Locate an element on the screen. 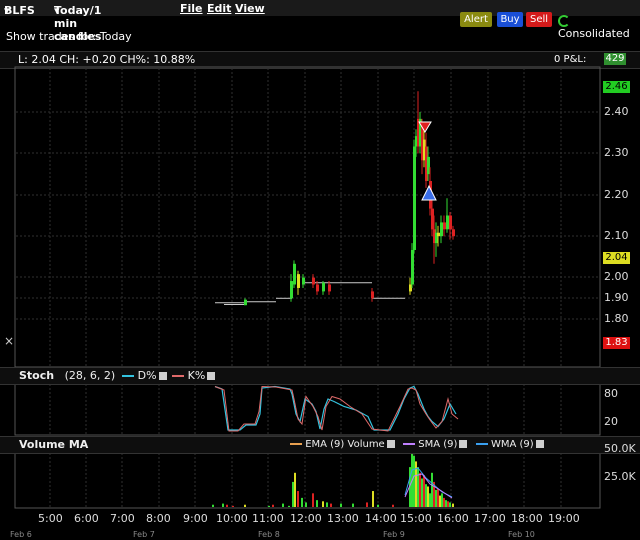 The height and width of the screenshot is (540, 640). d-label: D% is located at coordinates (147, 375).